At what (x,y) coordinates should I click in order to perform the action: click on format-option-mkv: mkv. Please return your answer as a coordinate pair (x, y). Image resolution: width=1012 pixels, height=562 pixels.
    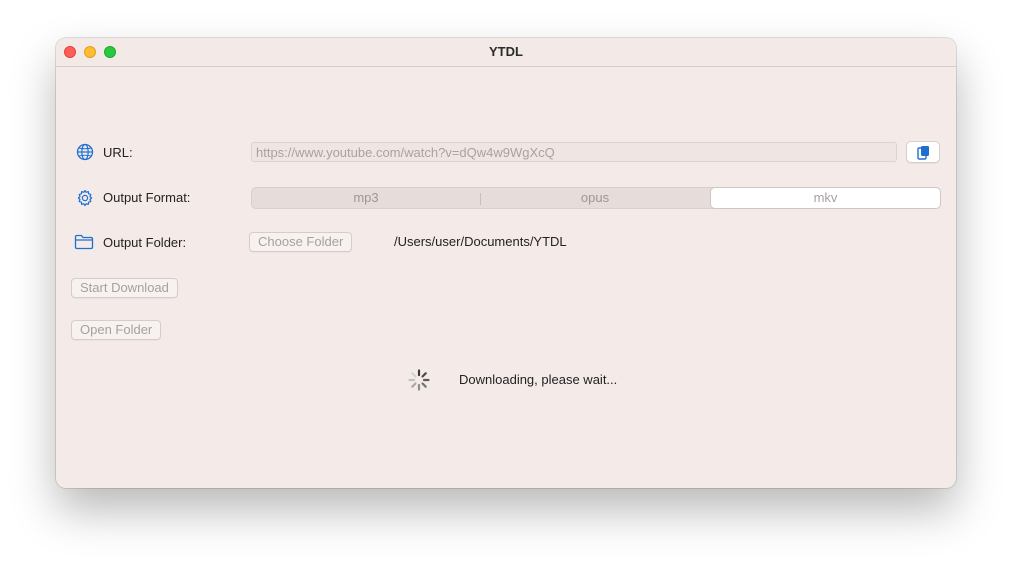
    Looking at the image, I should click on (825, 198).